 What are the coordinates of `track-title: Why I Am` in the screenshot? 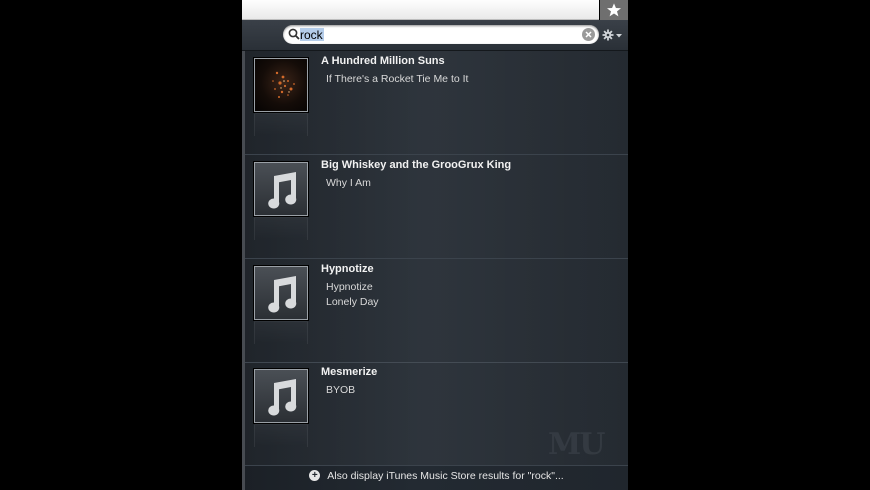 It's located at (348, 183).